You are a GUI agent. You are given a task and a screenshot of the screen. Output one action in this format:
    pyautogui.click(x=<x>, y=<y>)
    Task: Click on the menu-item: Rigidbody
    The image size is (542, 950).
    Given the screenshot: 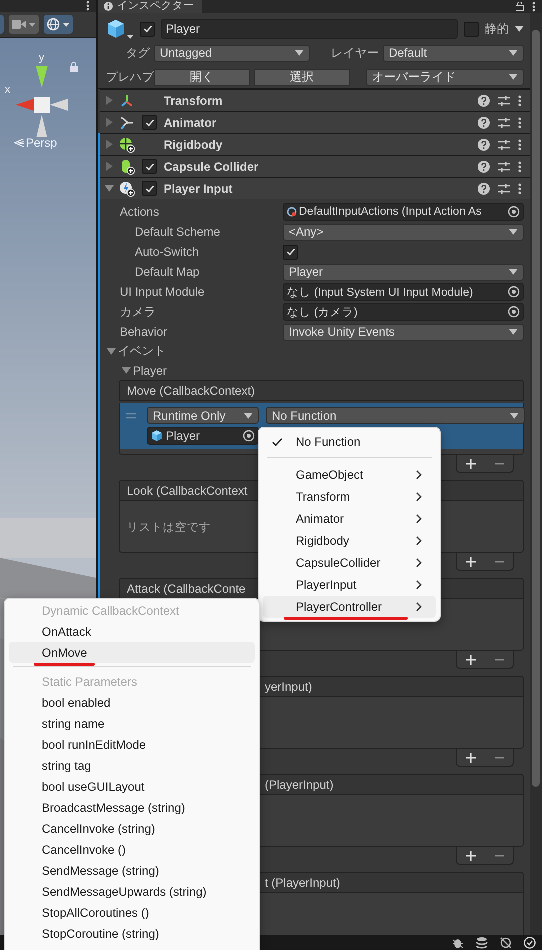 What is the action you would take?
    pyautogui.click(x=349, y=541)
    